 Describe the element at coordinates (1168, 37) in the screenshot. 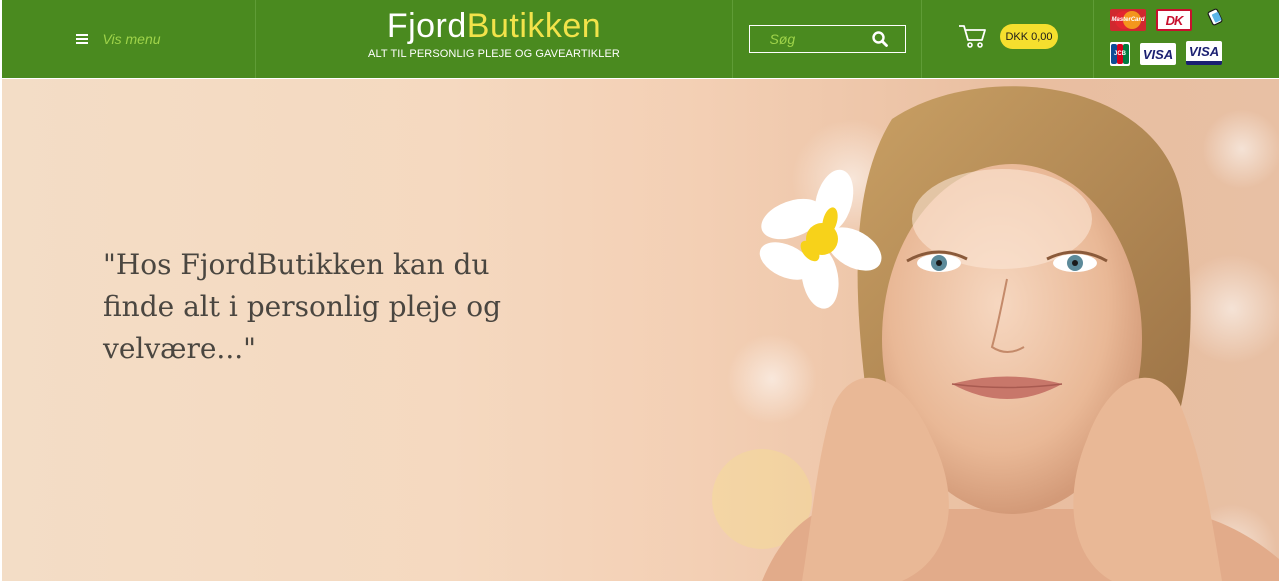

I see `payment-cards-grid: MasterCard DK JCB VISA VISA` at that location.